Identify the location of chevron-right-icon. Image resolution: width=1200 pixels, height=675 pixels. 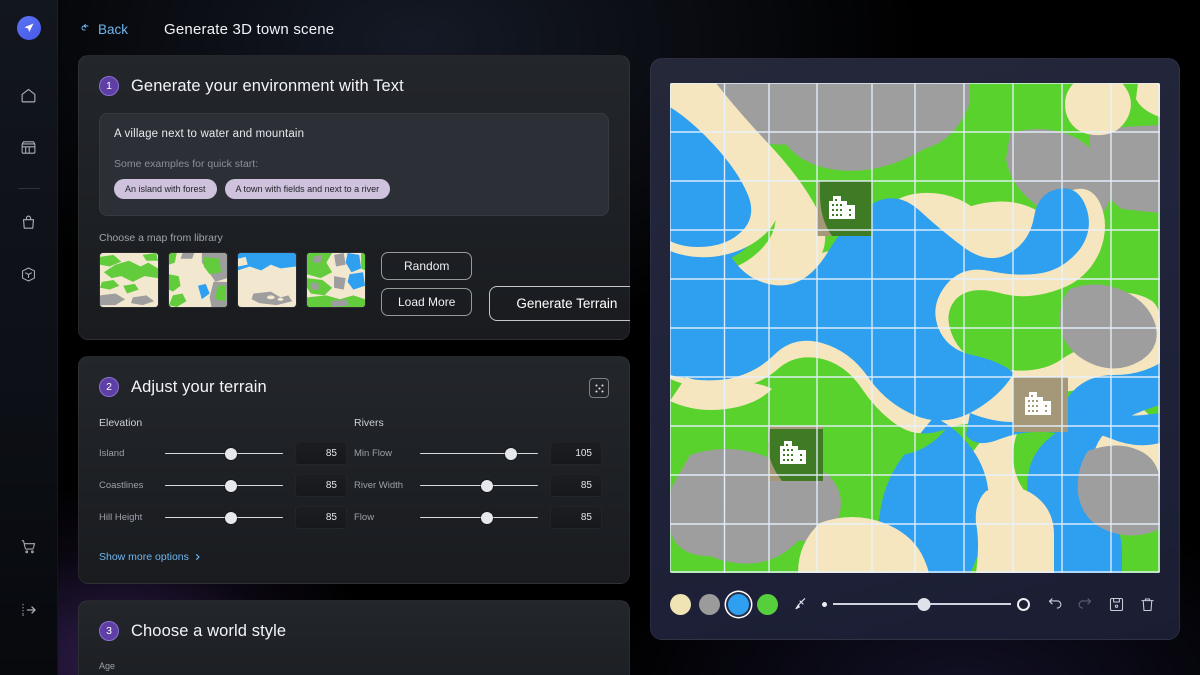
(198, 557).